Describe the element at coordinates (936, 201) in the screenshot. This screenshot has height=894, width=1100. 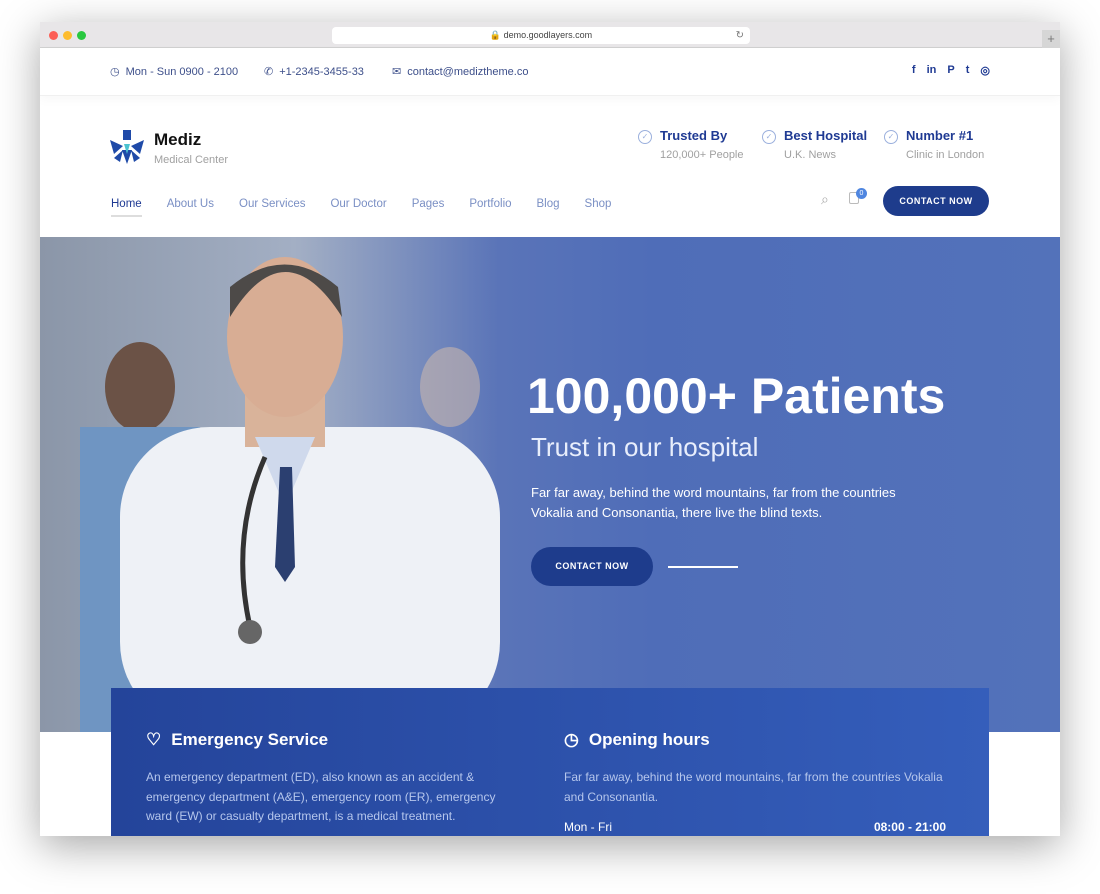
I see `contact-now-button: CONTACT NOW` at that location.